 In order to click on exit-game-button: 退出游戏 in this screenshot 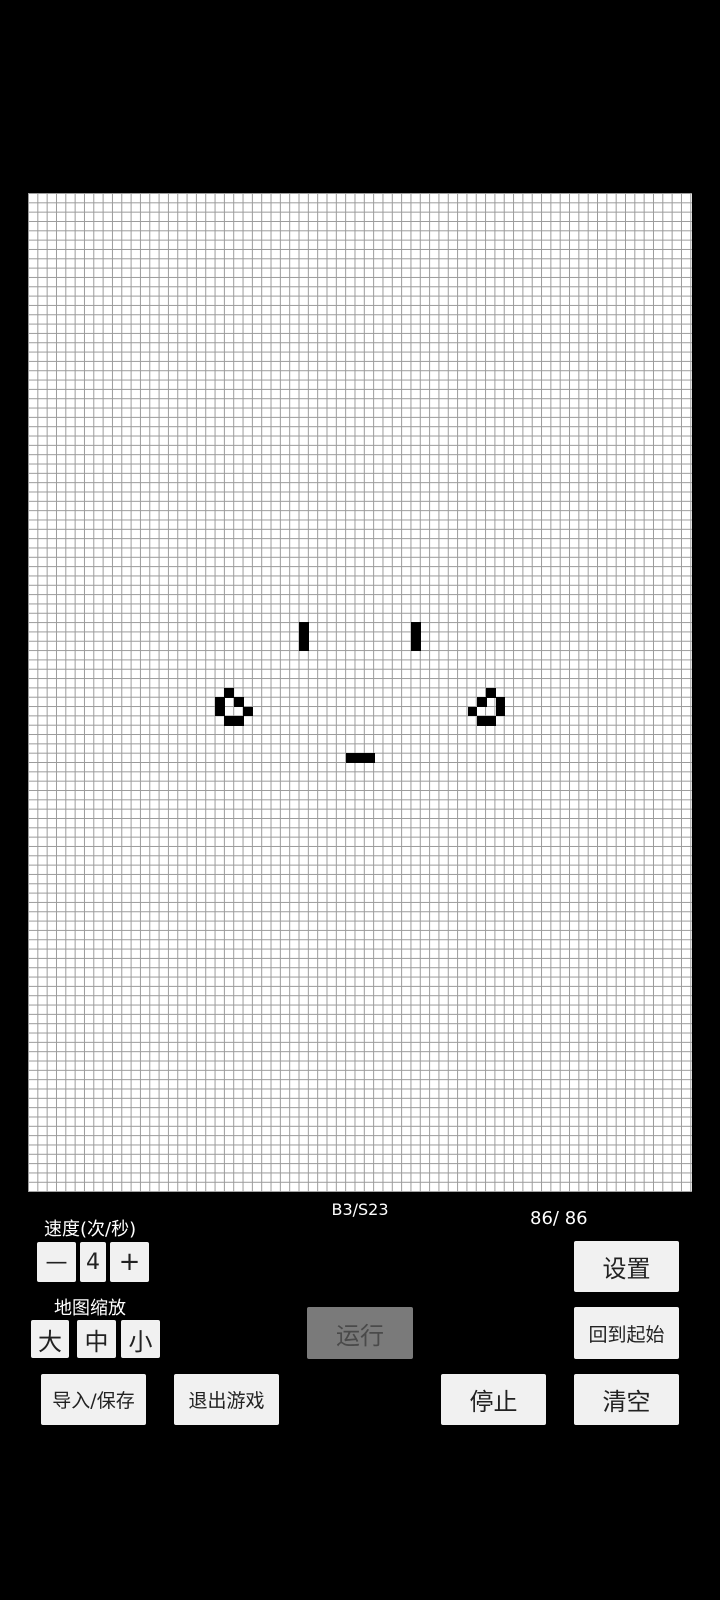, I will do `click(226, 1399)`.